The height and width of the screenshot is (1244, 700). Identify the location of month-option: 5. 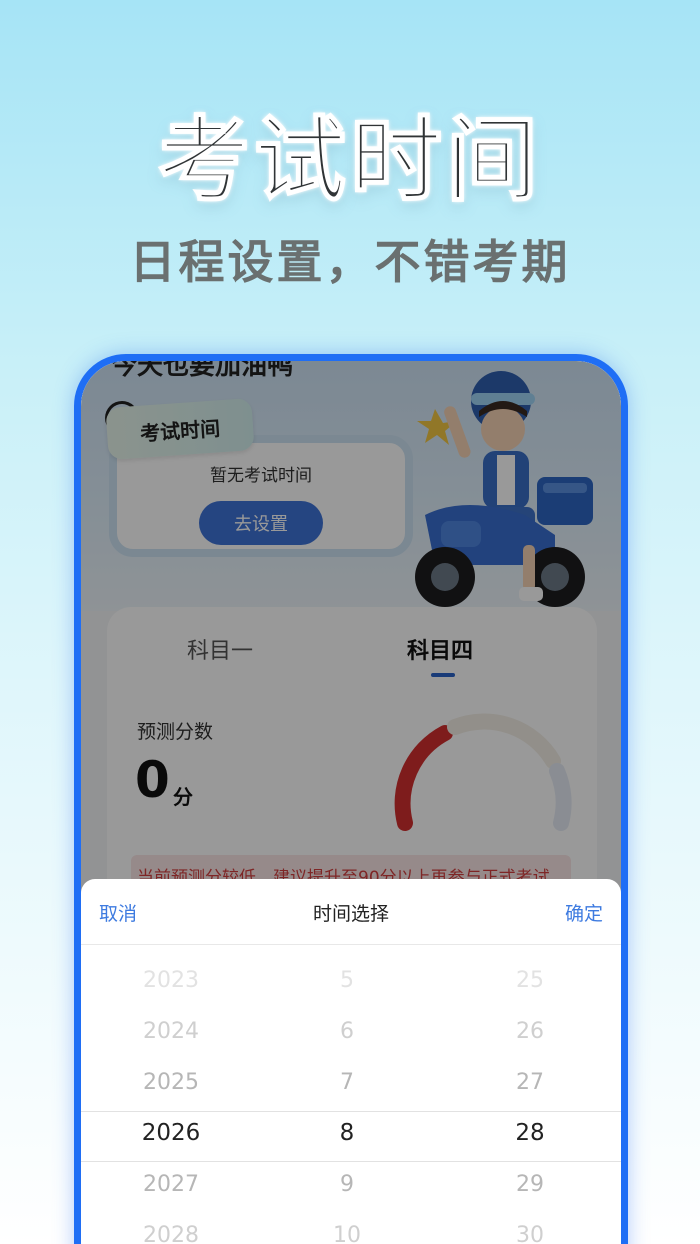
(347, 980).